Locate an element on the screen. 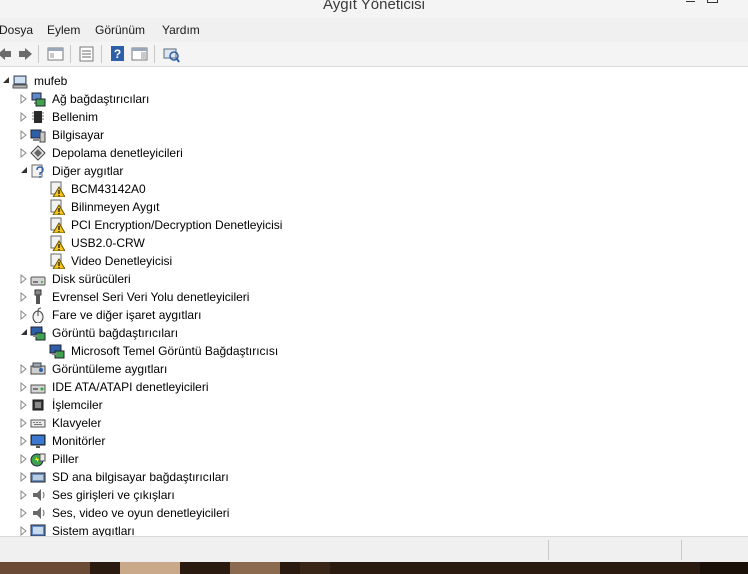 Image resolution: width=748 pixels, height=574 pixels. back-button is located at coordinates (6, 54).